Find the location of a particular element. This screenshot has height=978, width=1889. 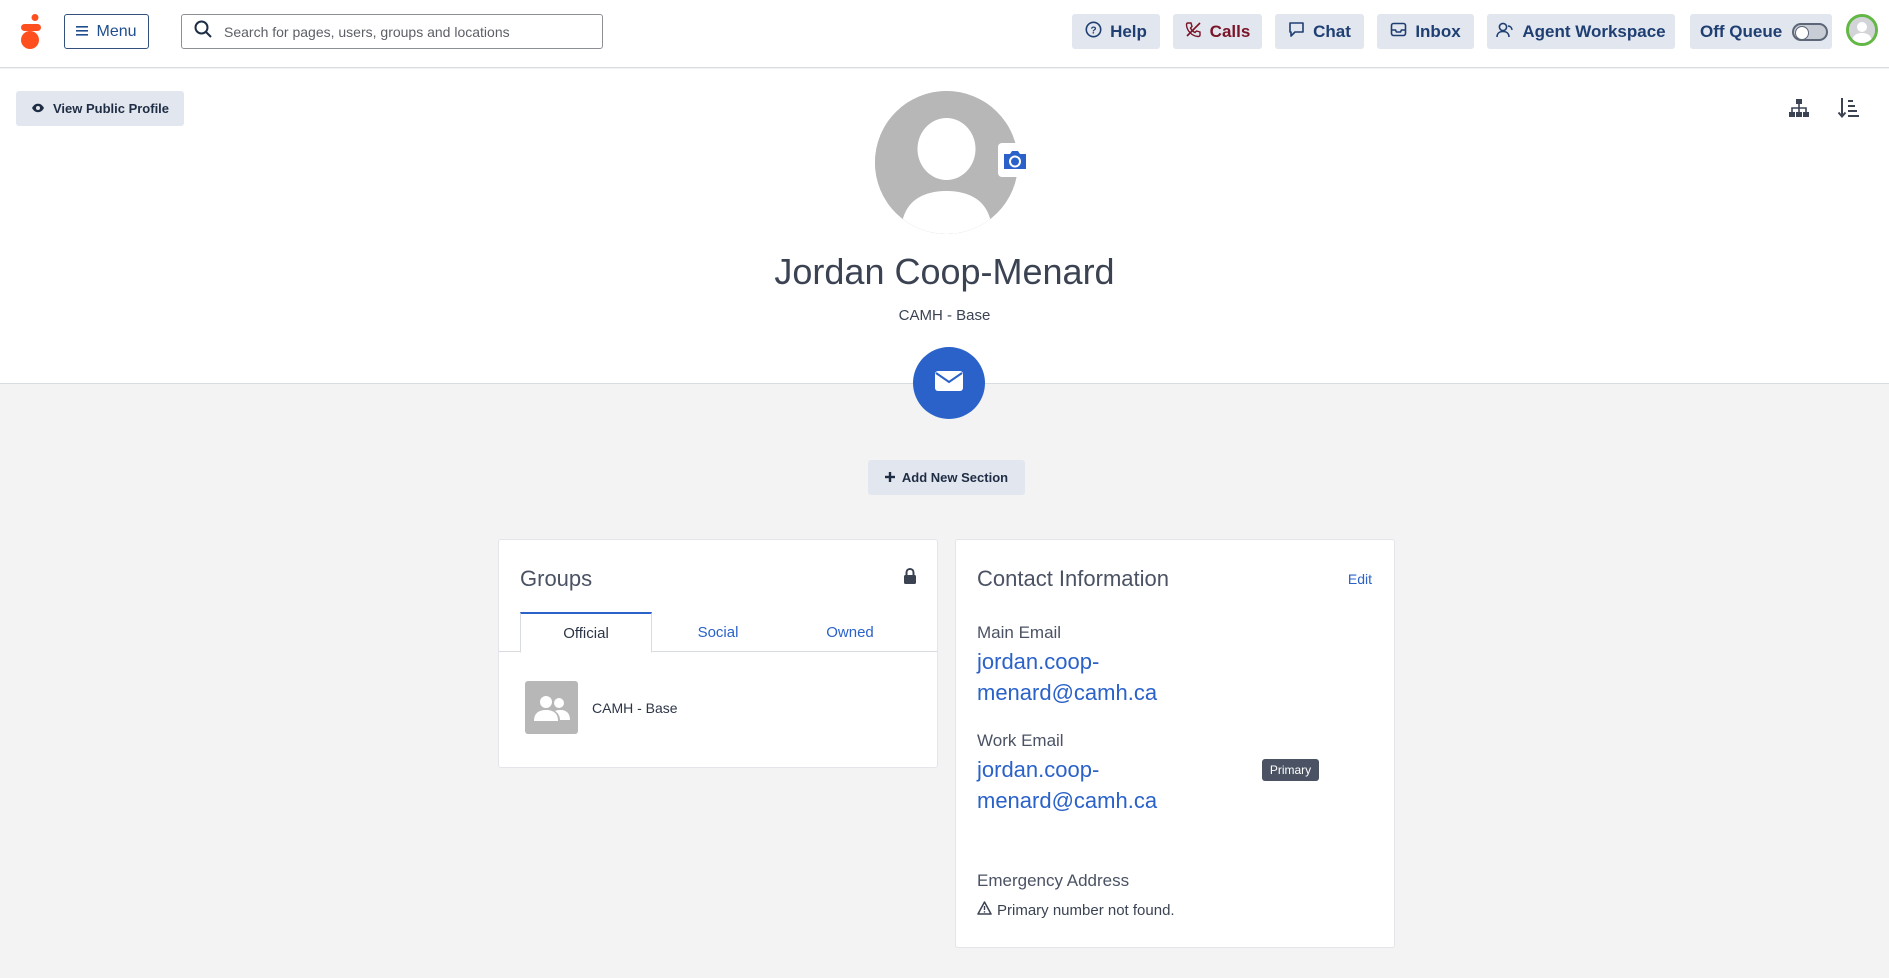

tab-social: Social is located at coordinates (718, 632).